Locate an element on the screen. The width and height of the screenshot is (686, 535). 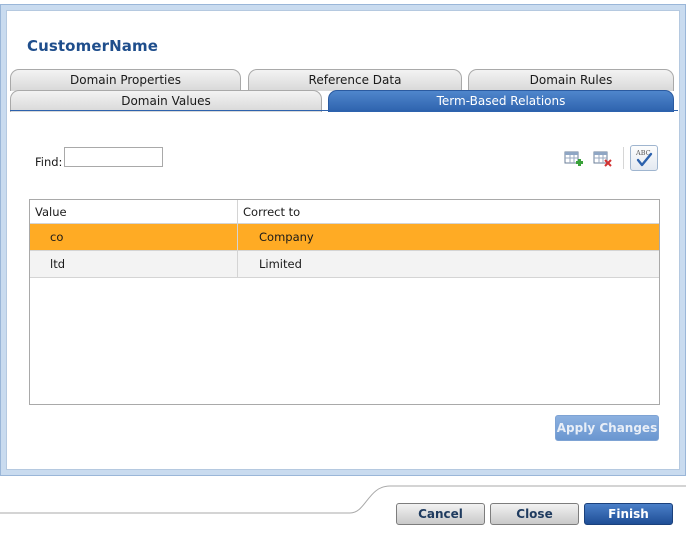
spell-check-icon: ABC is located at coordinates (644, 158).